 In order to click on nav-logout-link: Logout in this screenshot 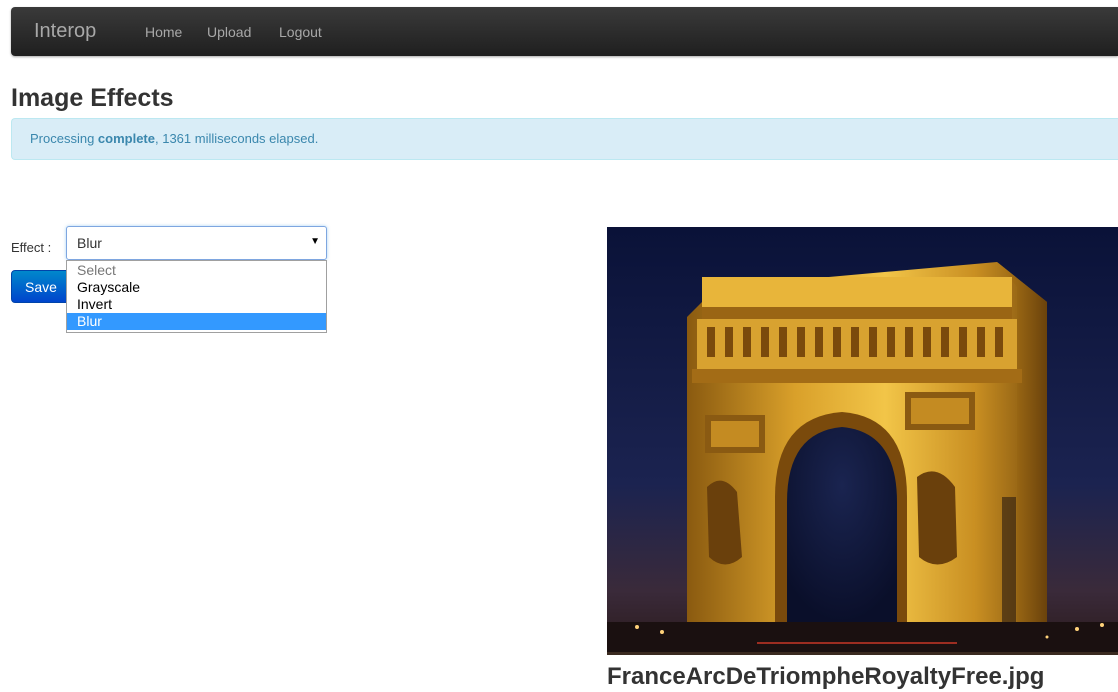, I will do `click(300, 32)`.